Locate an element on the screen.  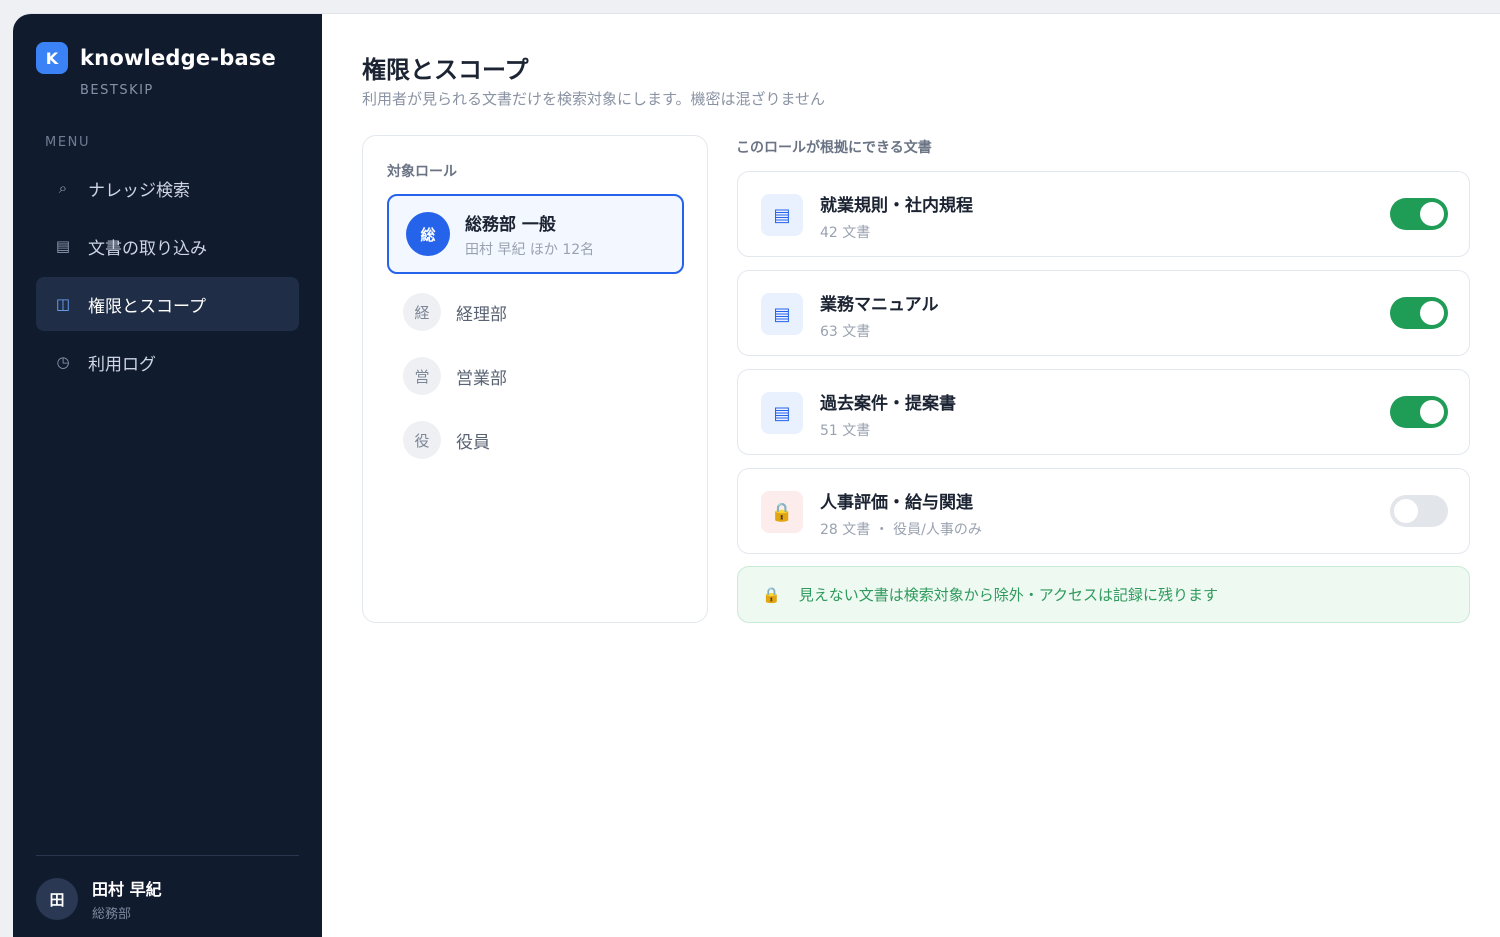
doc-scope-card: ▤ 過去案件・提案書 51 文書 is located at coordinates (1103, 412).